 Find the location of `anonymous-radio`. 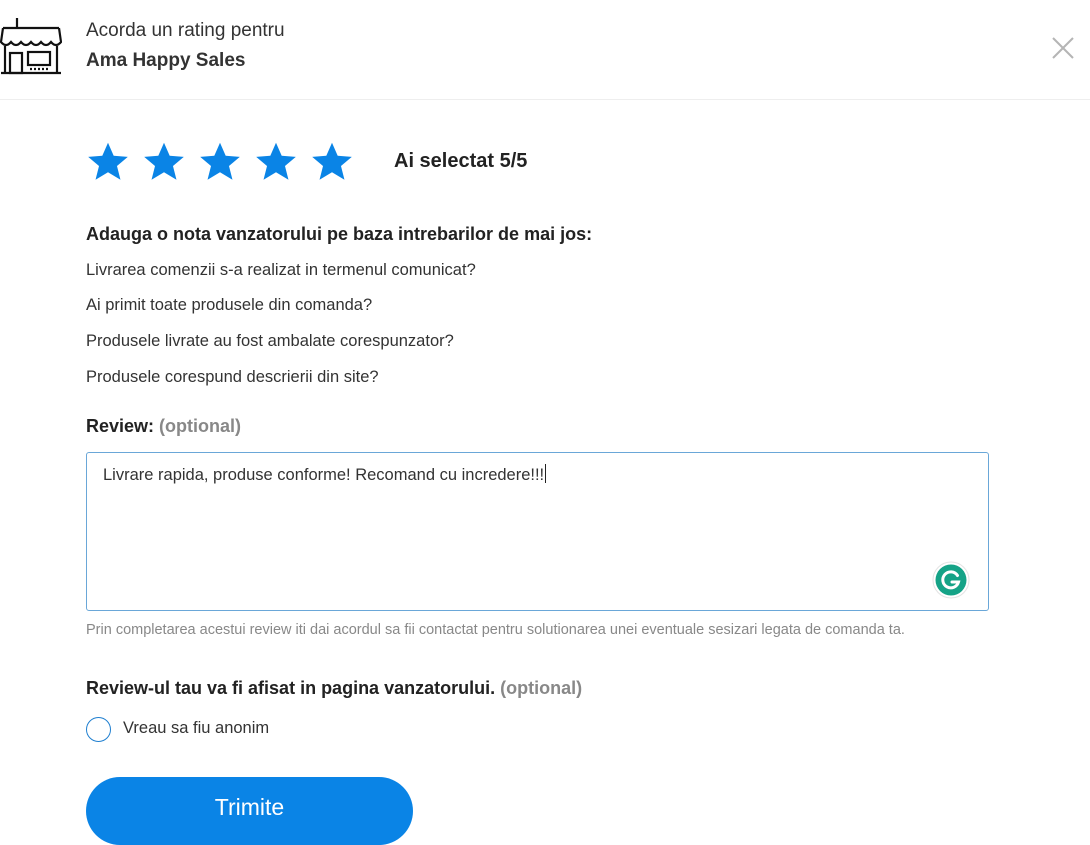

anonymous-radio is located at coordinates (98, 729).